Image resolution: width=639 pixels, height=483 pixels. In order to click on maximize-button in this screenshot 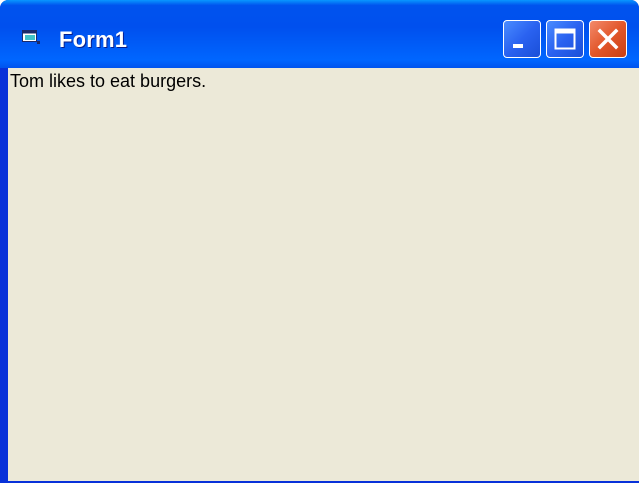, I will do `click(565, 39)`.